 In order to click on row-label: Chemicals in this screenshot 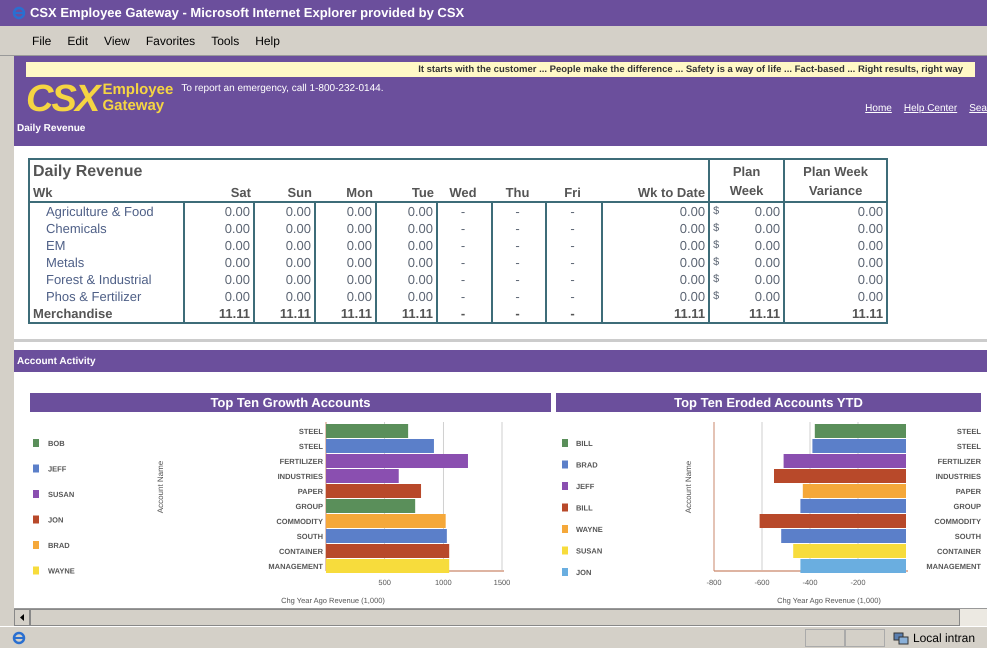, I will do `click(106, 228)`.